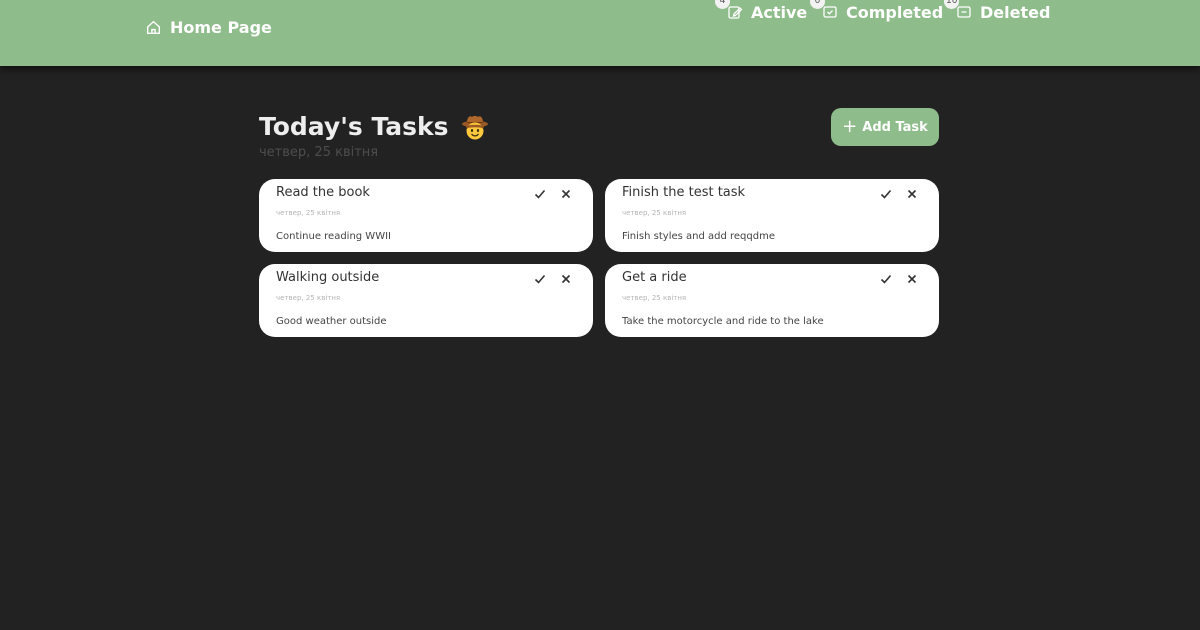 The image size is (1200, 630). I want to click on add-task-button: + Add Task, so click(885, 127).